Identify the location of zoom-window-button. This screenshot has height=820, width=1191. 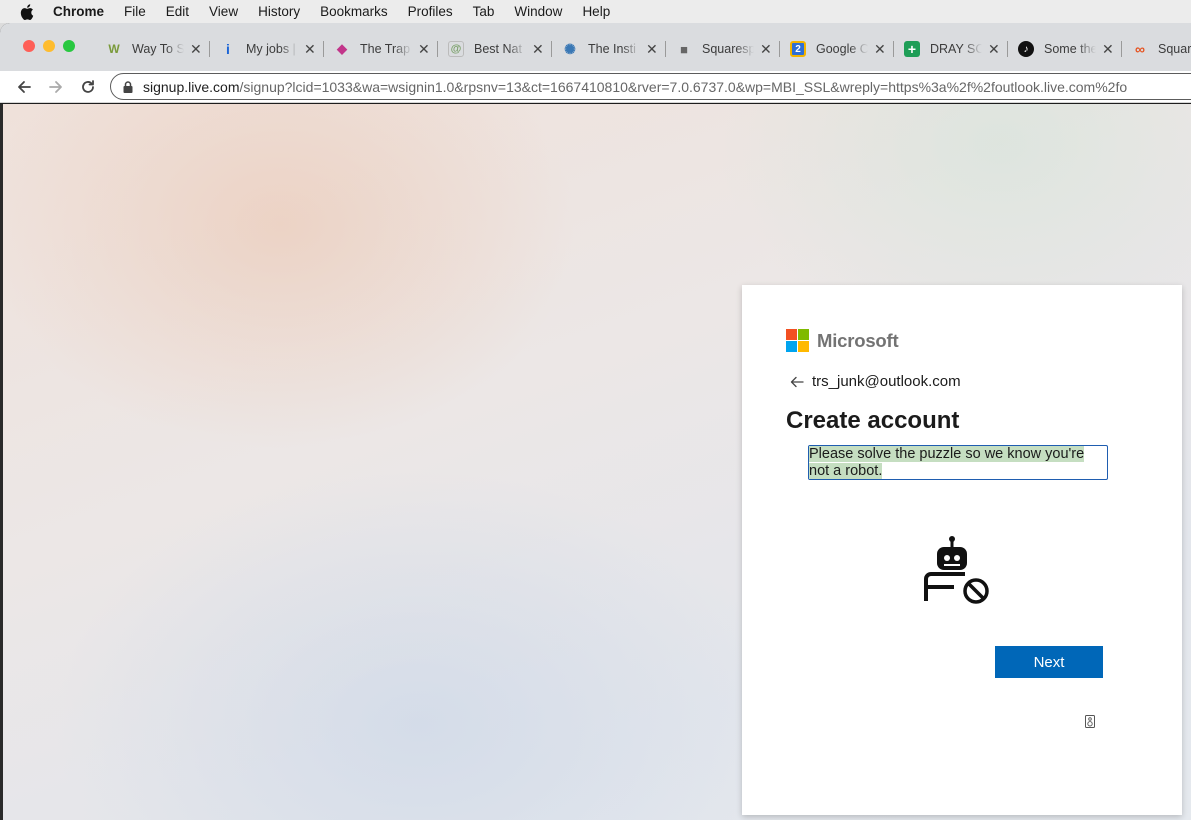
(69, 46).